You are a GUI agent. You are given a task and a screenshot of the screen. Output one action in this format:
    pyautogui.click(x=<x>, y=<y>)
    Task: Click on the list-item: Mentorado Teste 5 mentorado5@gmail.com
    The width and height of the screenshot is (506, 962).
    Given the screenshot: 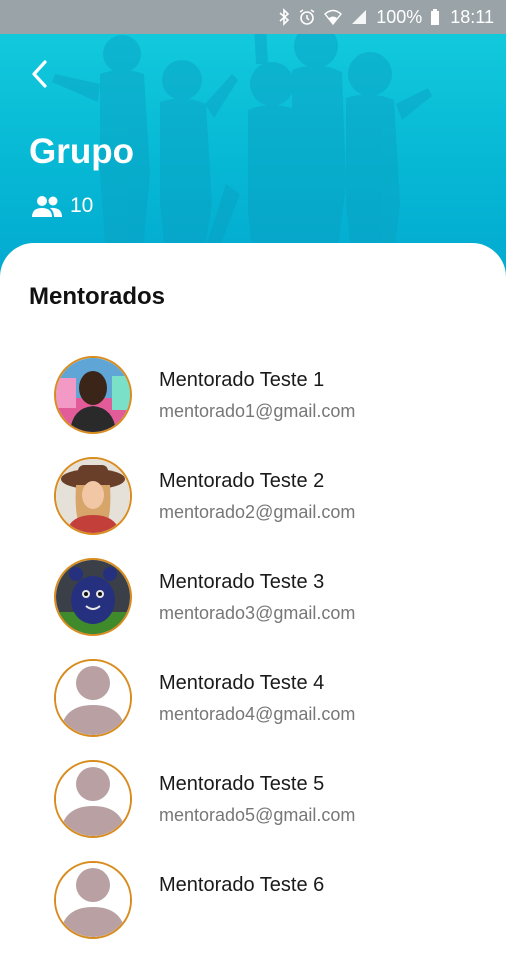 What is the action you would take?
    pyautogui.click(x=253, y=810)
    